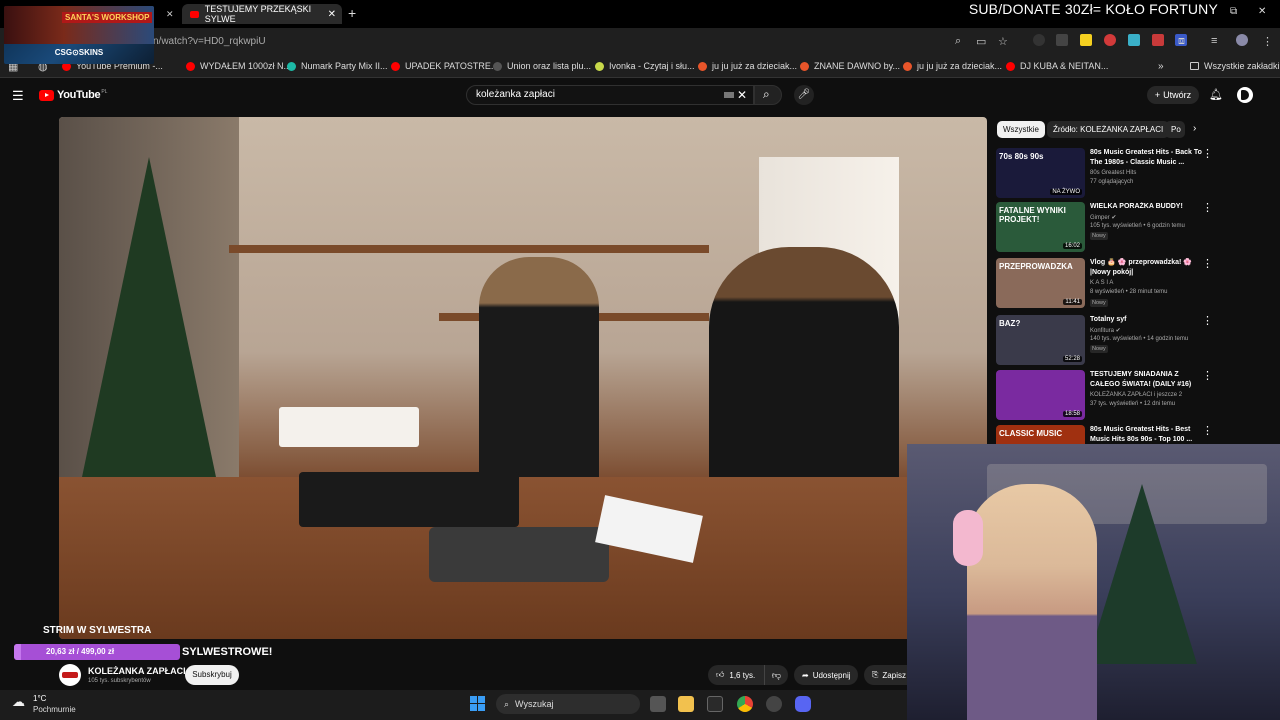 This screenshot has width=1280, height=720. What do you see at coordinates (1137, 226) in the screenshot?
I see `recommendation-meta: 105 tys. wyświetleń • 6 godzin temu` at bounding box center [1137, 226].